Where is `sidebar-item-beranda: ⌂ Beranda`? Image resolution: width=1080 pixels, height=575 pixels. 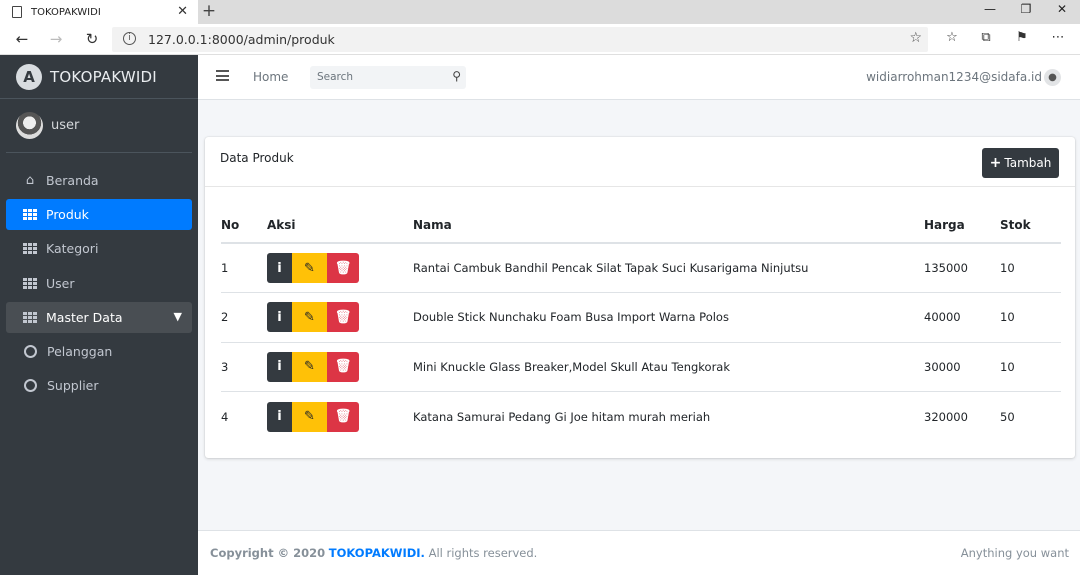 sidebar-item-beranda: ⌂ Beranda is located at coordinates (99, 180).